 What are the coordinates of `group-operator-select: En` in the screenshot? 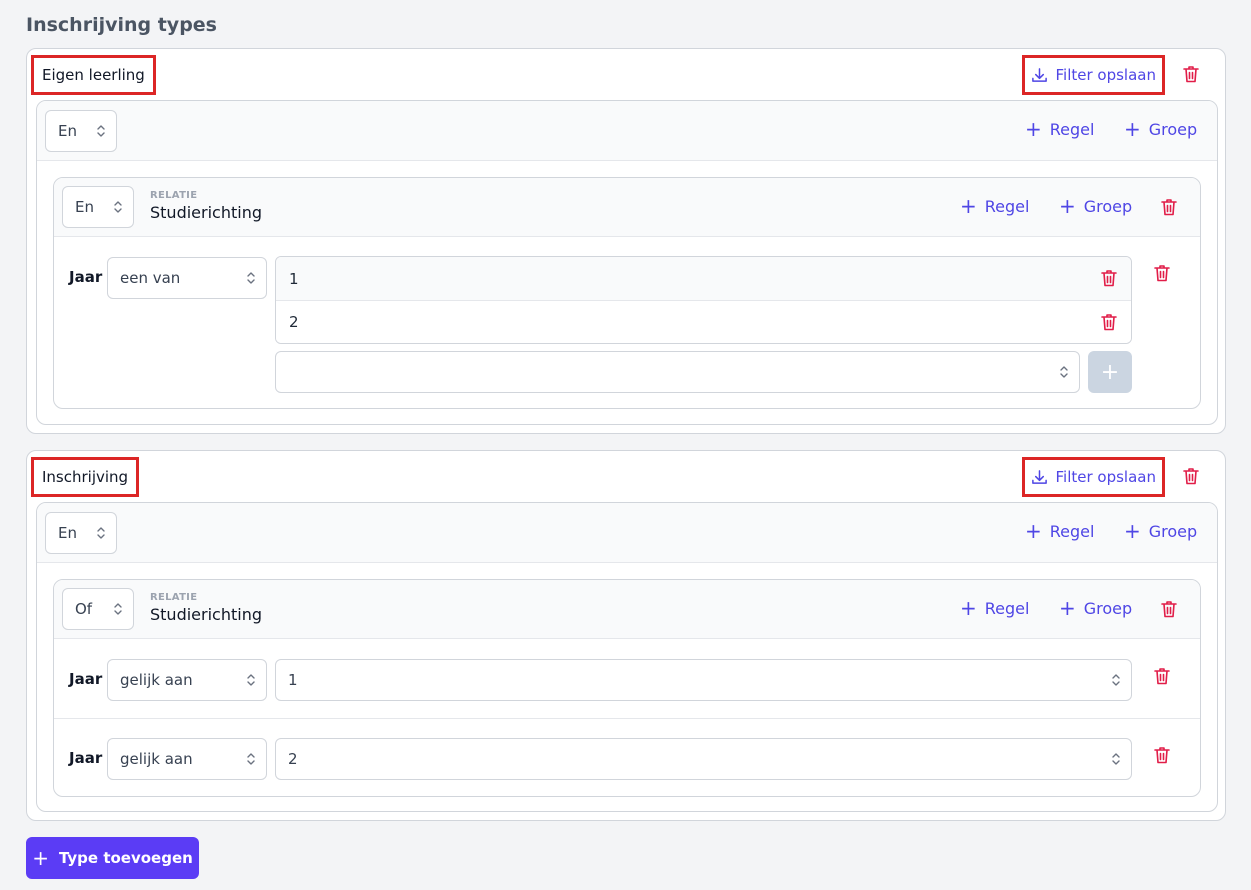 It's located at (98, 207).